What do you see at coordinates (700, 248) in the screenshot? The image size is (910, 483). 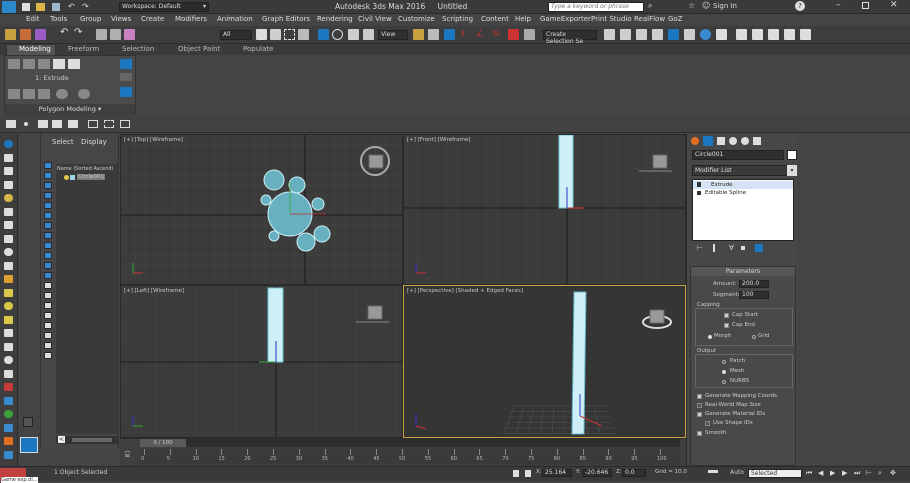 I see `pin-stack-icon: ⊢` at bounding box center [700, 248].